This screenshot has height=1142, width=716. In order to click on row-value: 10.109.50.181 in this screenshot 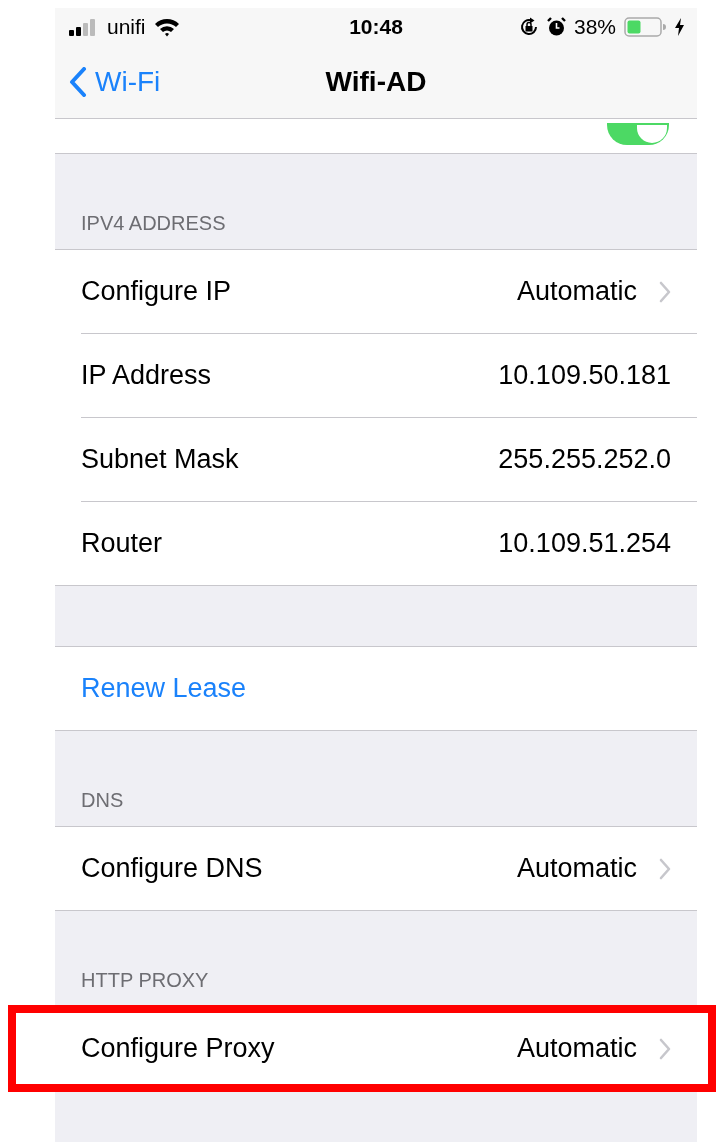, I will do `click(584, 375)`.